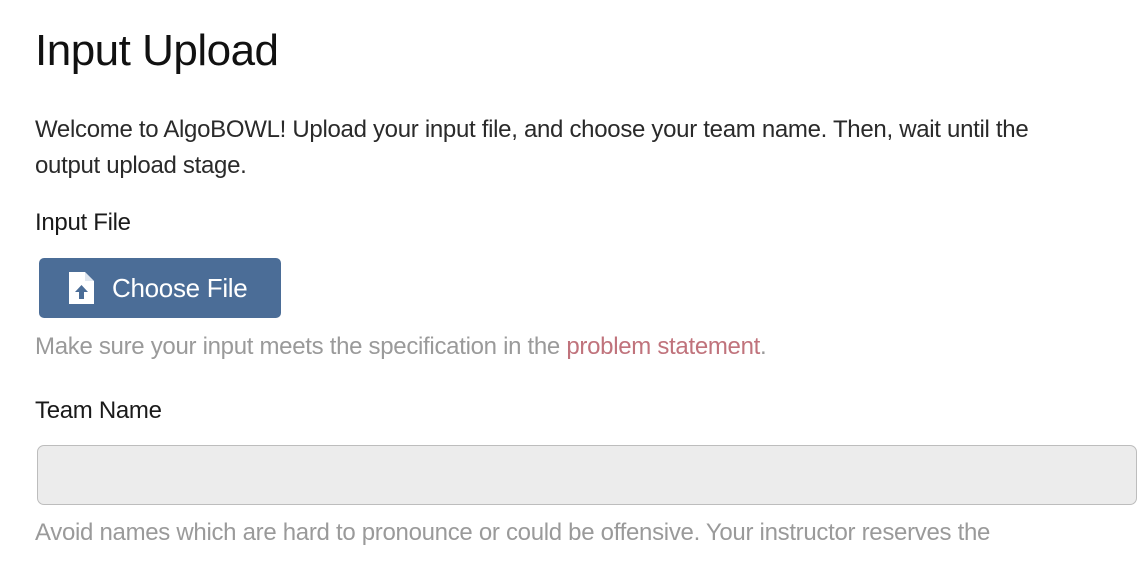 The width and height of the screenshot is (1140, 564). What do you see at coordinates (98, 410) in the screenshot?
I see `team-name-label: Team Name` at bounding box center [98, 410].